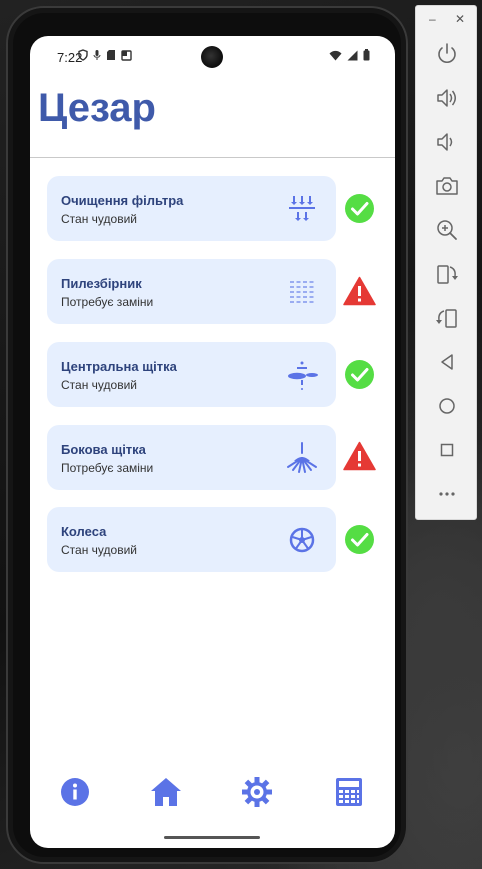 The image size is (482, 869). What do you see at coordinates (447, 98) in the screenshot?
I see `volume-up-icon` at bounding box center [447, 98].